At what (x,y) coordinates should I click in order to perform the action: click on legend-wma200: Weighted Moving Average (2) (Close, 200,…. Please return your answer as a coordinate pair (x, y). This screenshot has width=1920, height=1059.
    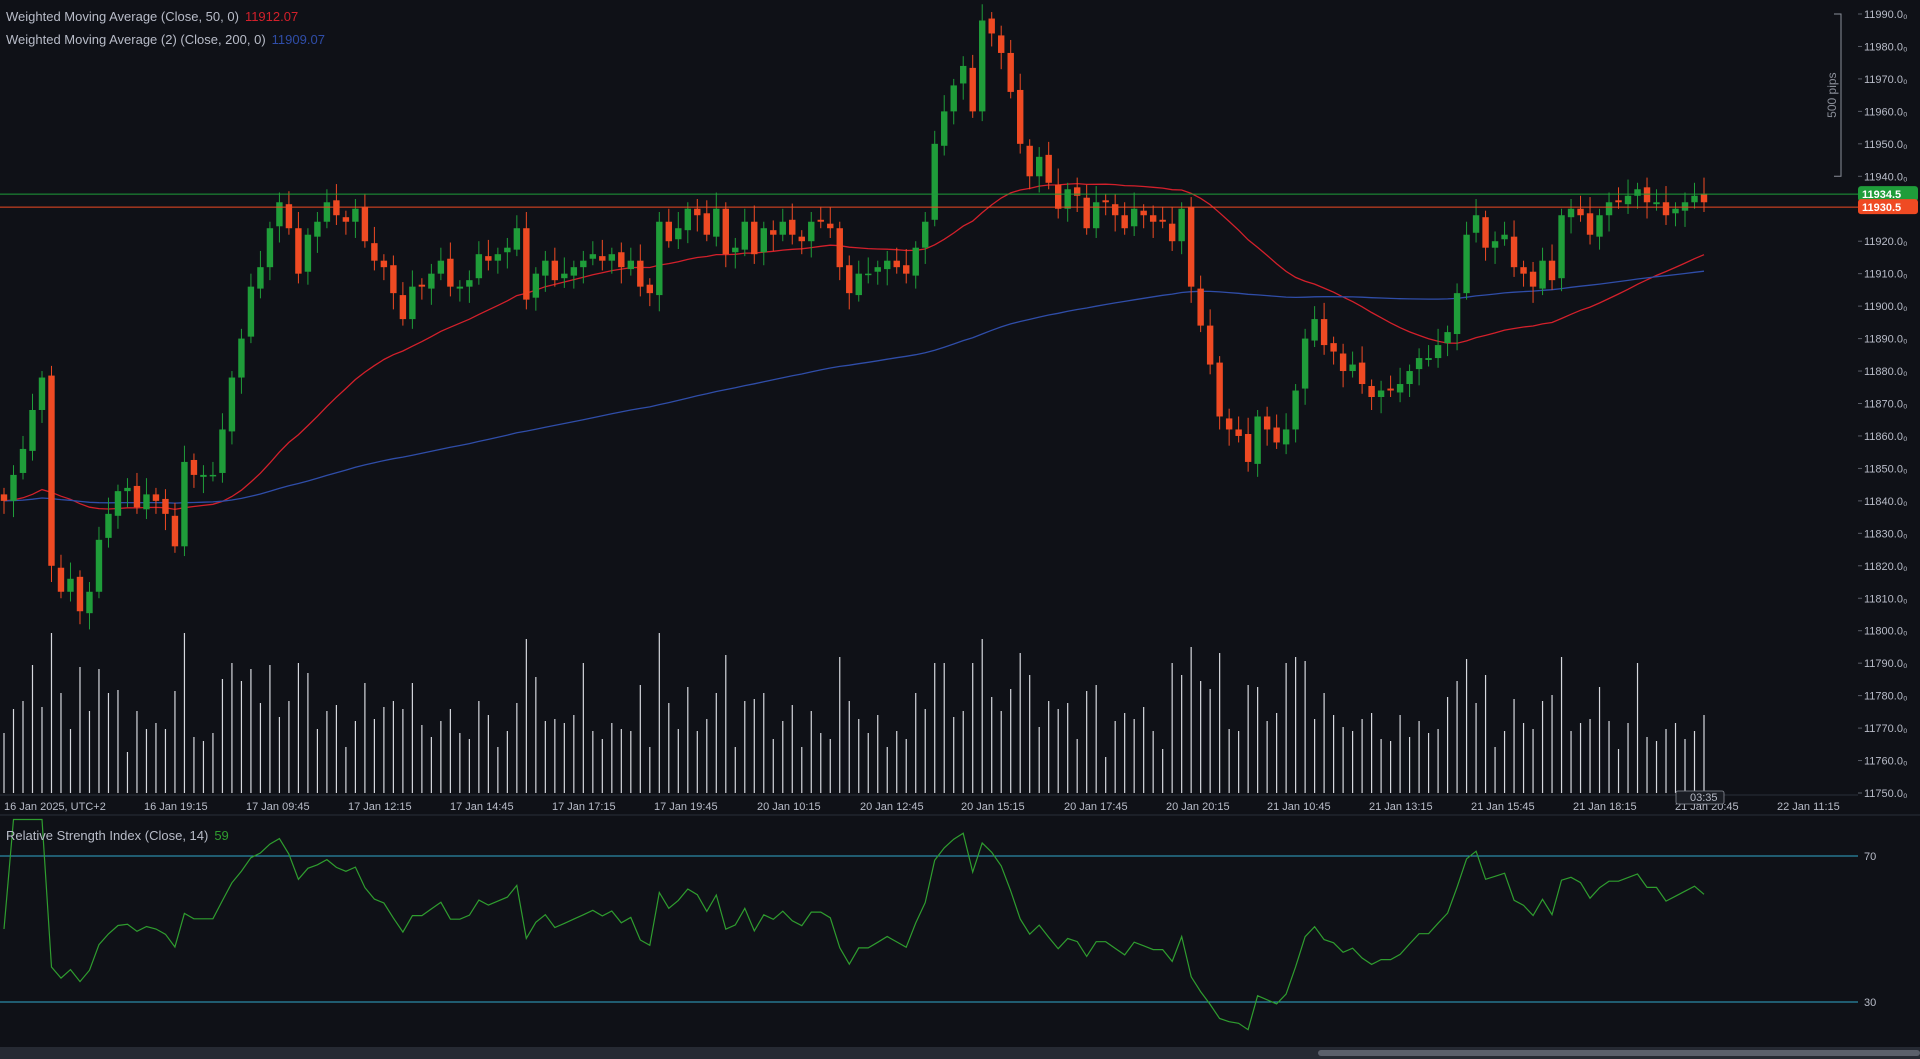
    Looking at the image, I should click on (165, 39).